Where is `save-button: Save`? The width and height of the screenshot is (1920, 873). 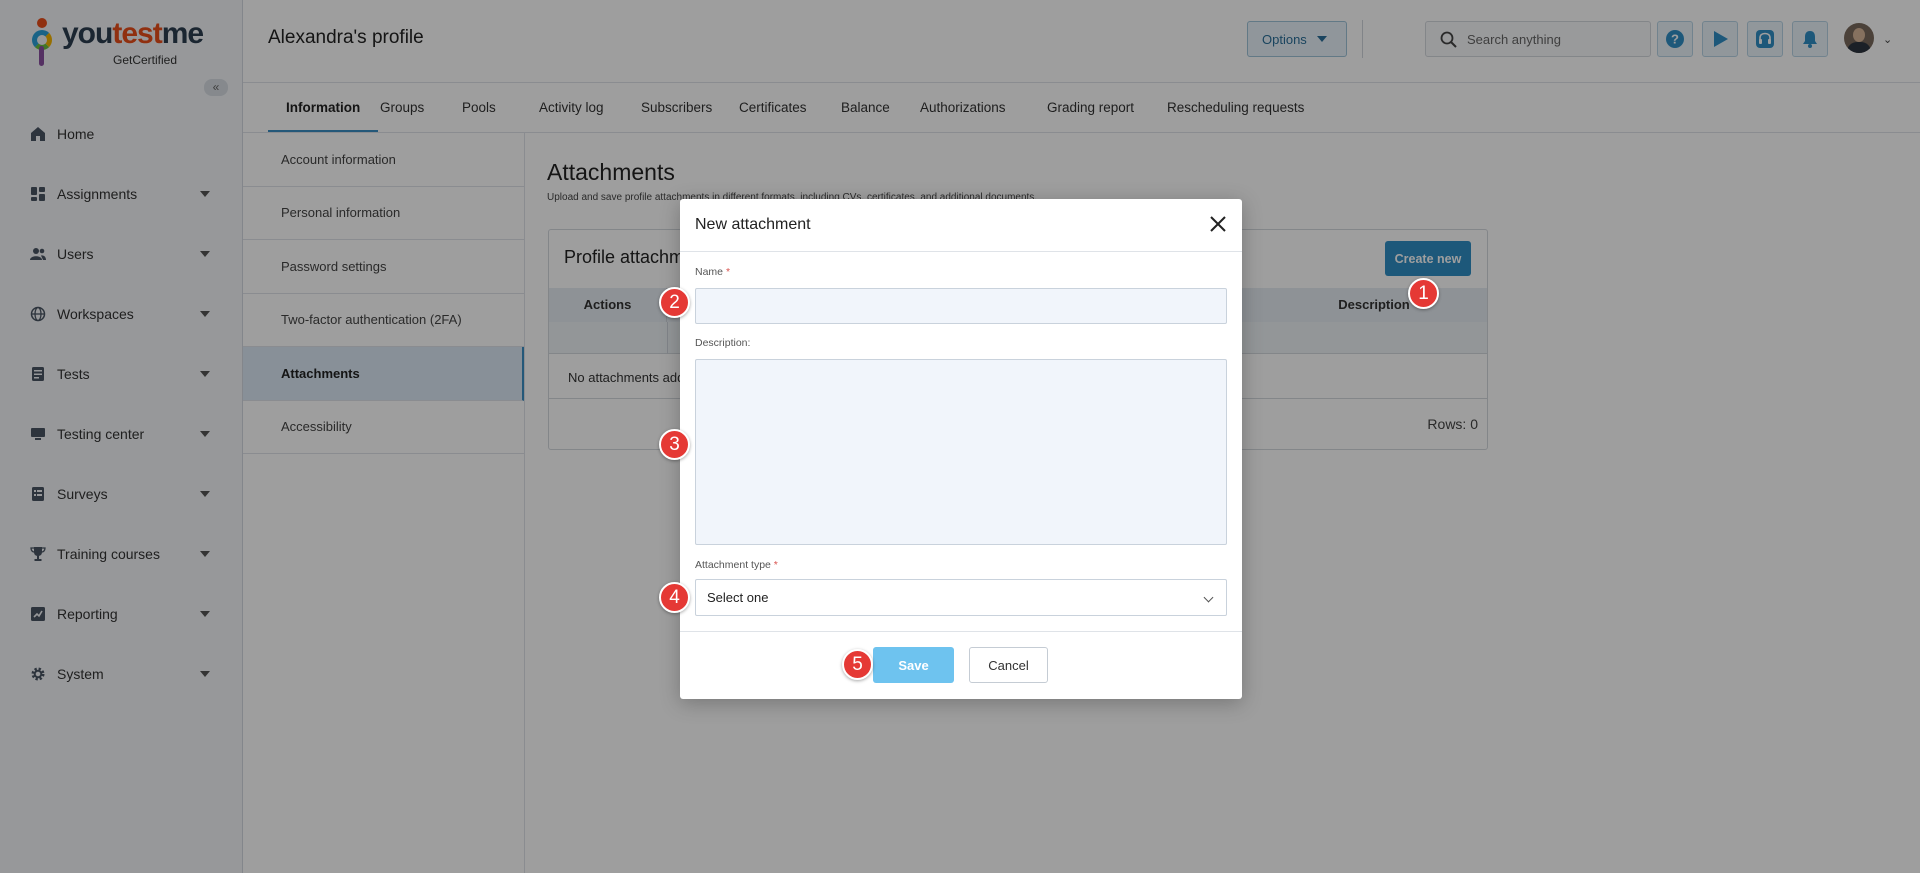 save-button: Save is located at coordinates (913, 665).